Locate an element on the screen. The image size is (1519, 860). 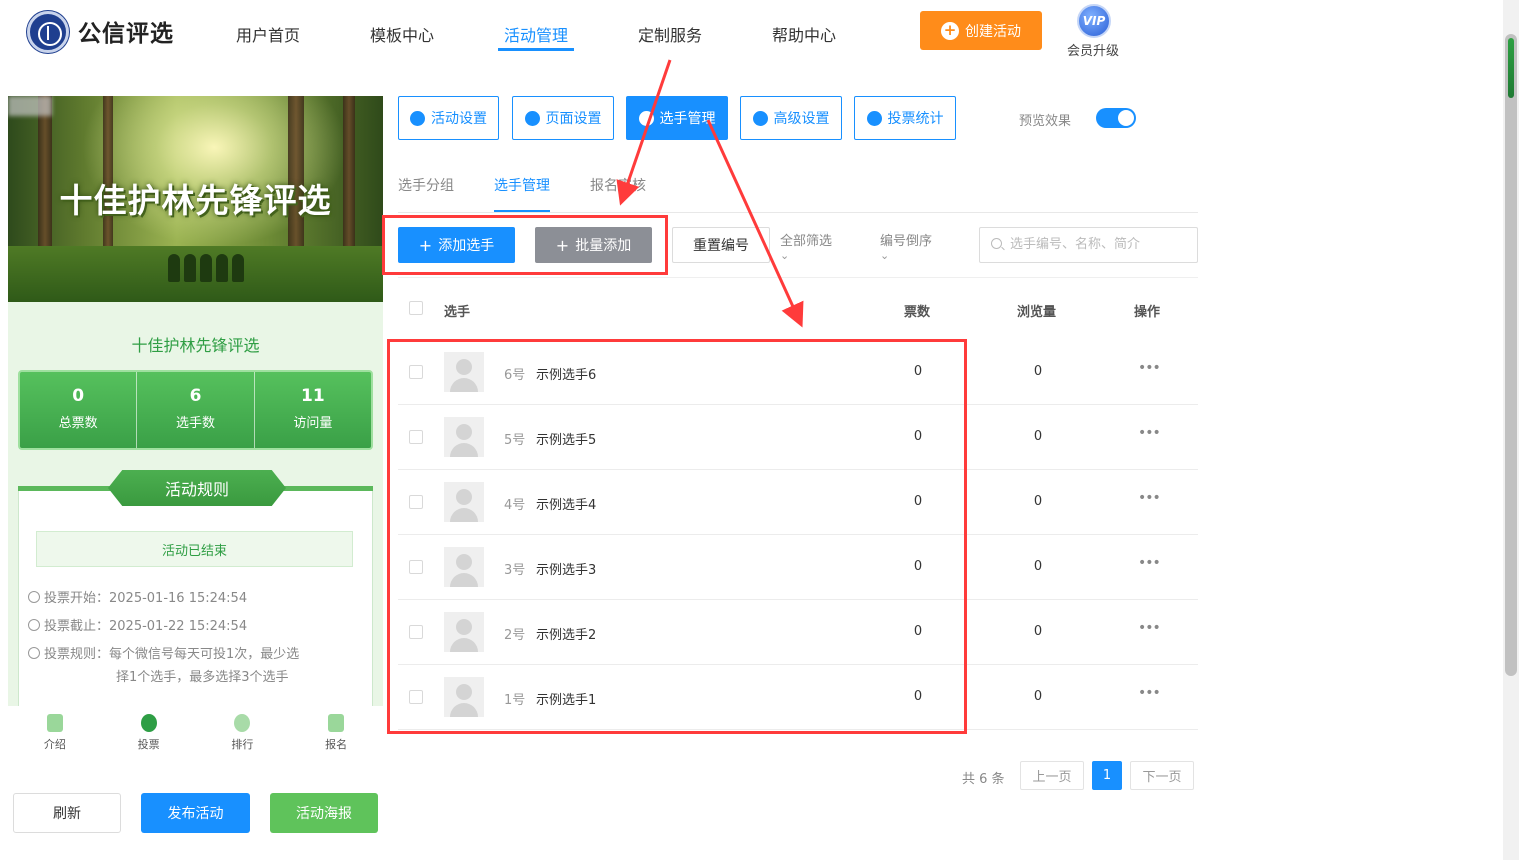
activity-settings-button: 活动设置 is located at coordinates (448, 118).